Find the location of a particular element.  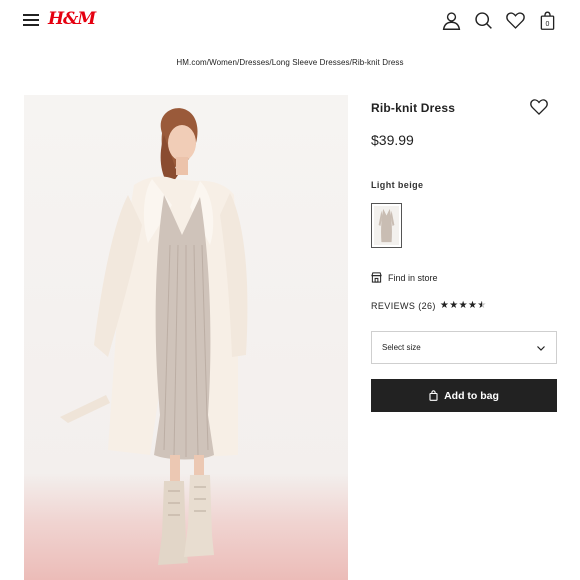

account-icon is located at coordinates (451, 20).